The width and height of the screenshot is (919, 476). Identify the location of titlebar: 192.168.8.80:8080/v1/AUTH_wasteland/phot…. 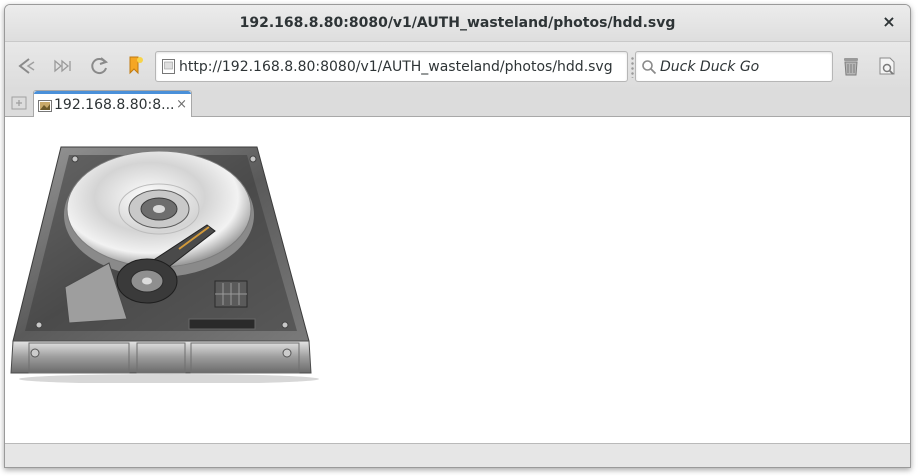
(457, 23).